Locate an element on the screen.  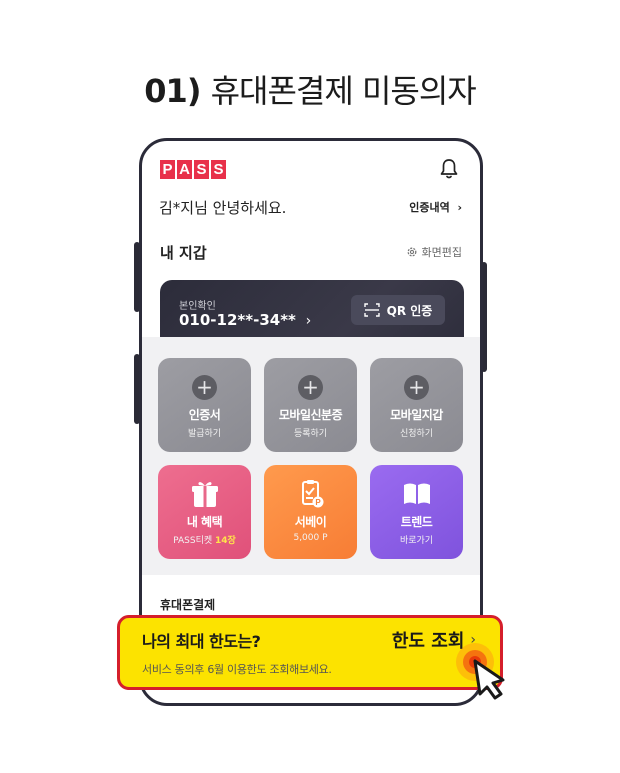
auth-history-label: 인증내역 is located at coordinates (429, 207).